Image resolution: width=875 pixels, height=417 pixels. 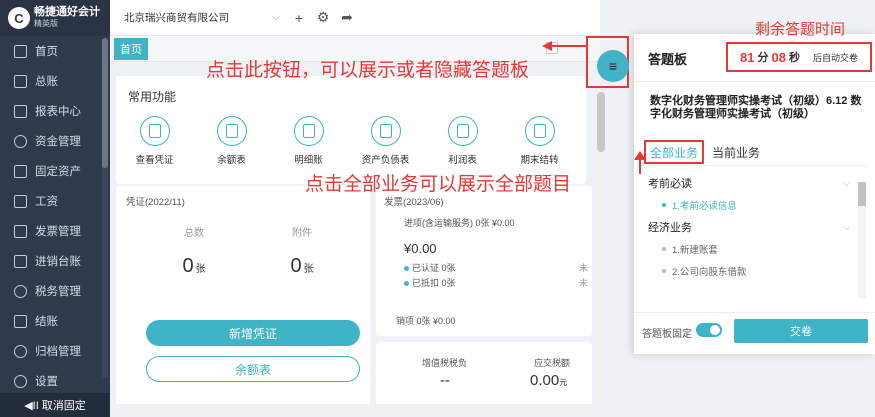 What do you see at coordinates (231, 131) in the screenshot?
I see `balance-icon` at bounding box center [231, 131].